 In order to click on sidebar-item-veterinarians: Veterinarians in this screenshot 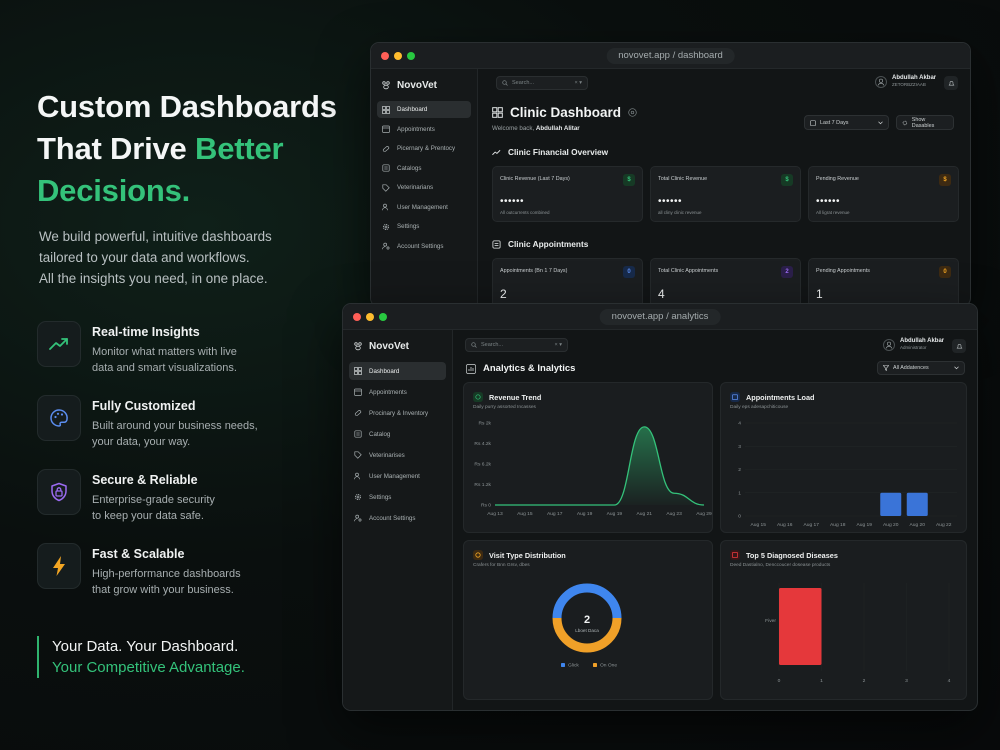, I will do `click(424, 187)`.